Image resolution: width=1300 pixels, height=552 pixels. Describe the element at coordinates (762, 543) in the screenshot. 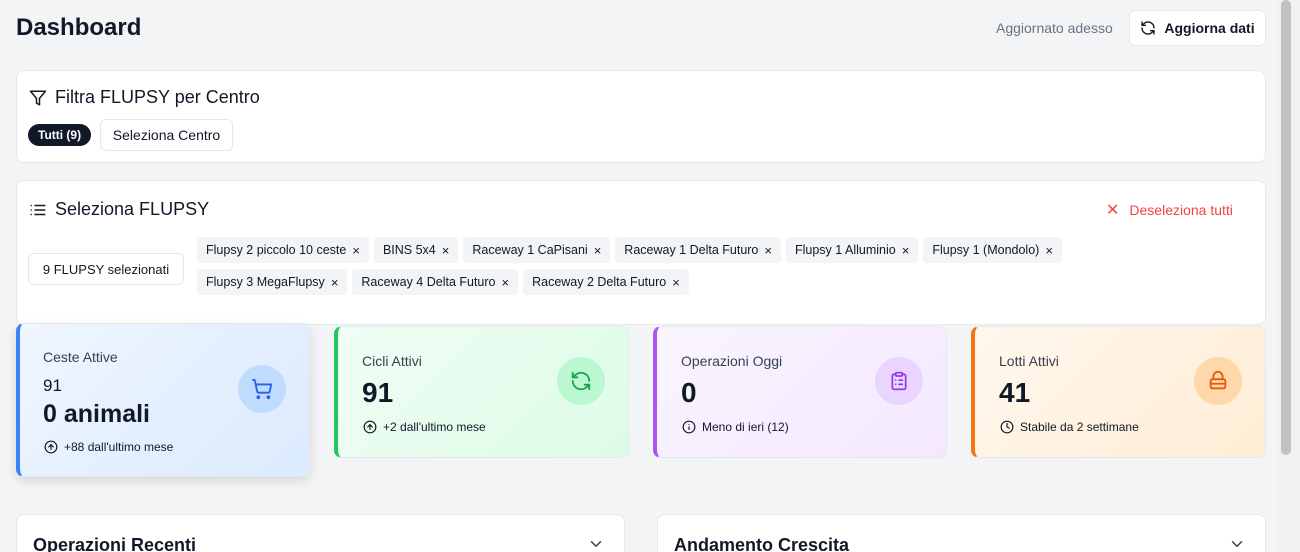

I see `growth-trend-title: Andamento Crescita` at that location.